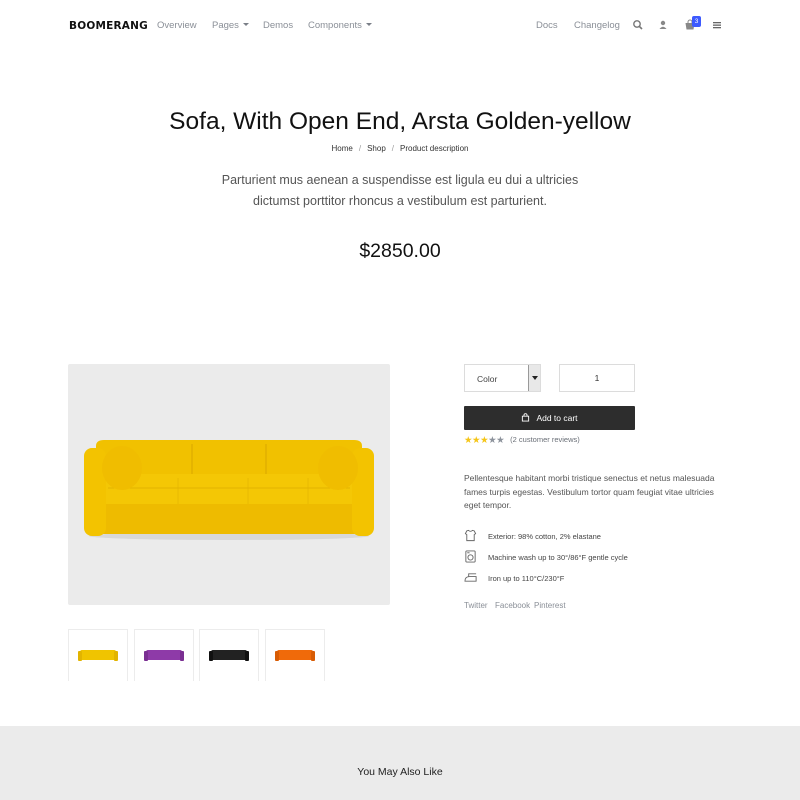 This screenshot has width=800, height=800. I want to click on nav-changelog: Changelog, so click(597, 25).